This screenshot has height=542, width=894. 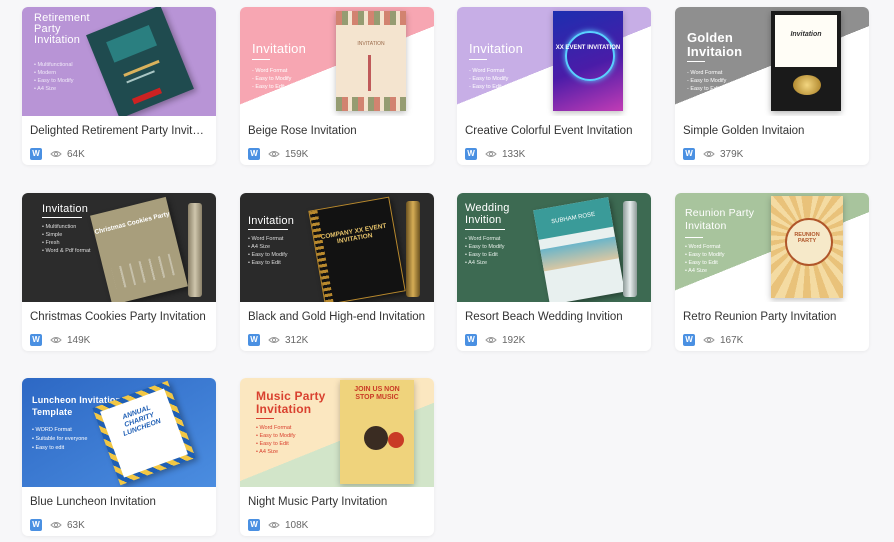 I want to click on view-count: 63K, so click(x=76, y=525).